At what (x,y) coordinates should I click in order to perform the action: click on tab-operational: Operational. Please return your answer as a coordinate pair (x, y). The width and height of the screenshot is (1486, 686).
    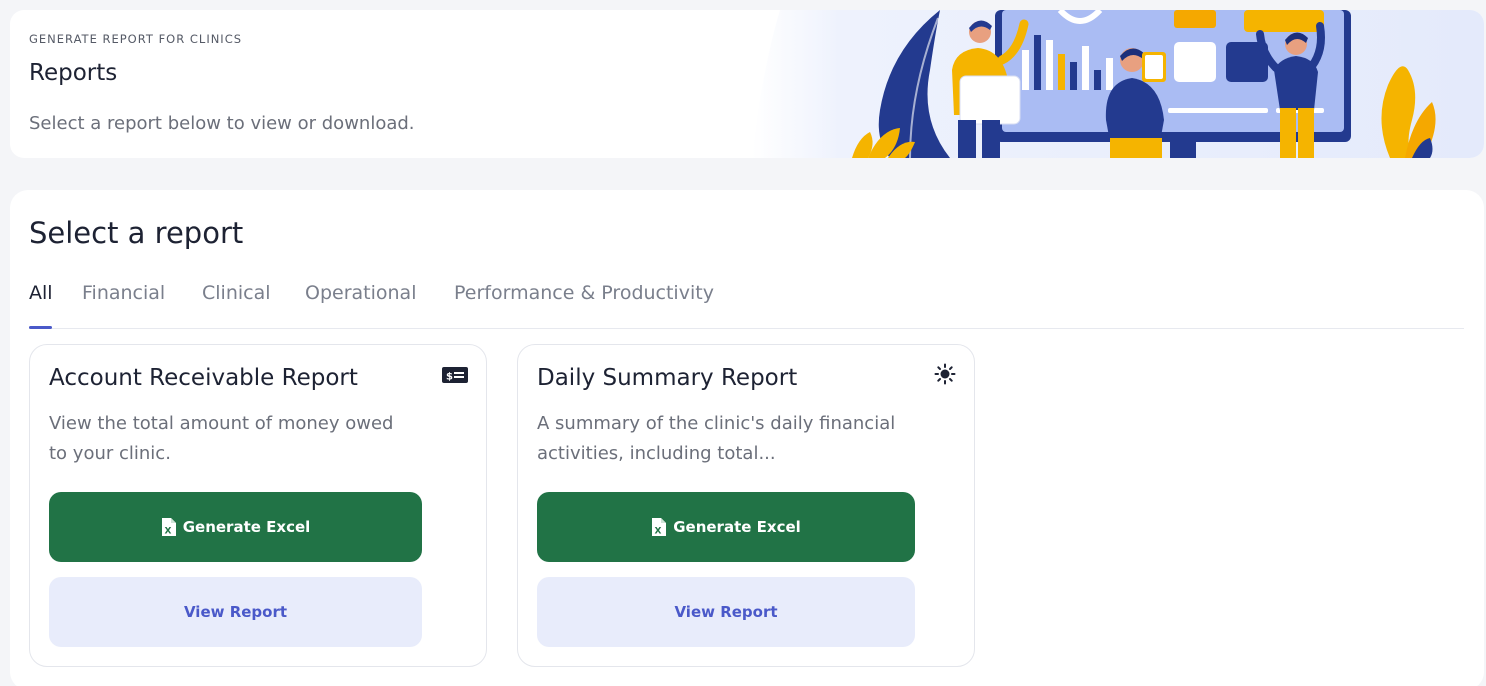
    Looking at the image, I should click on (360, 293).